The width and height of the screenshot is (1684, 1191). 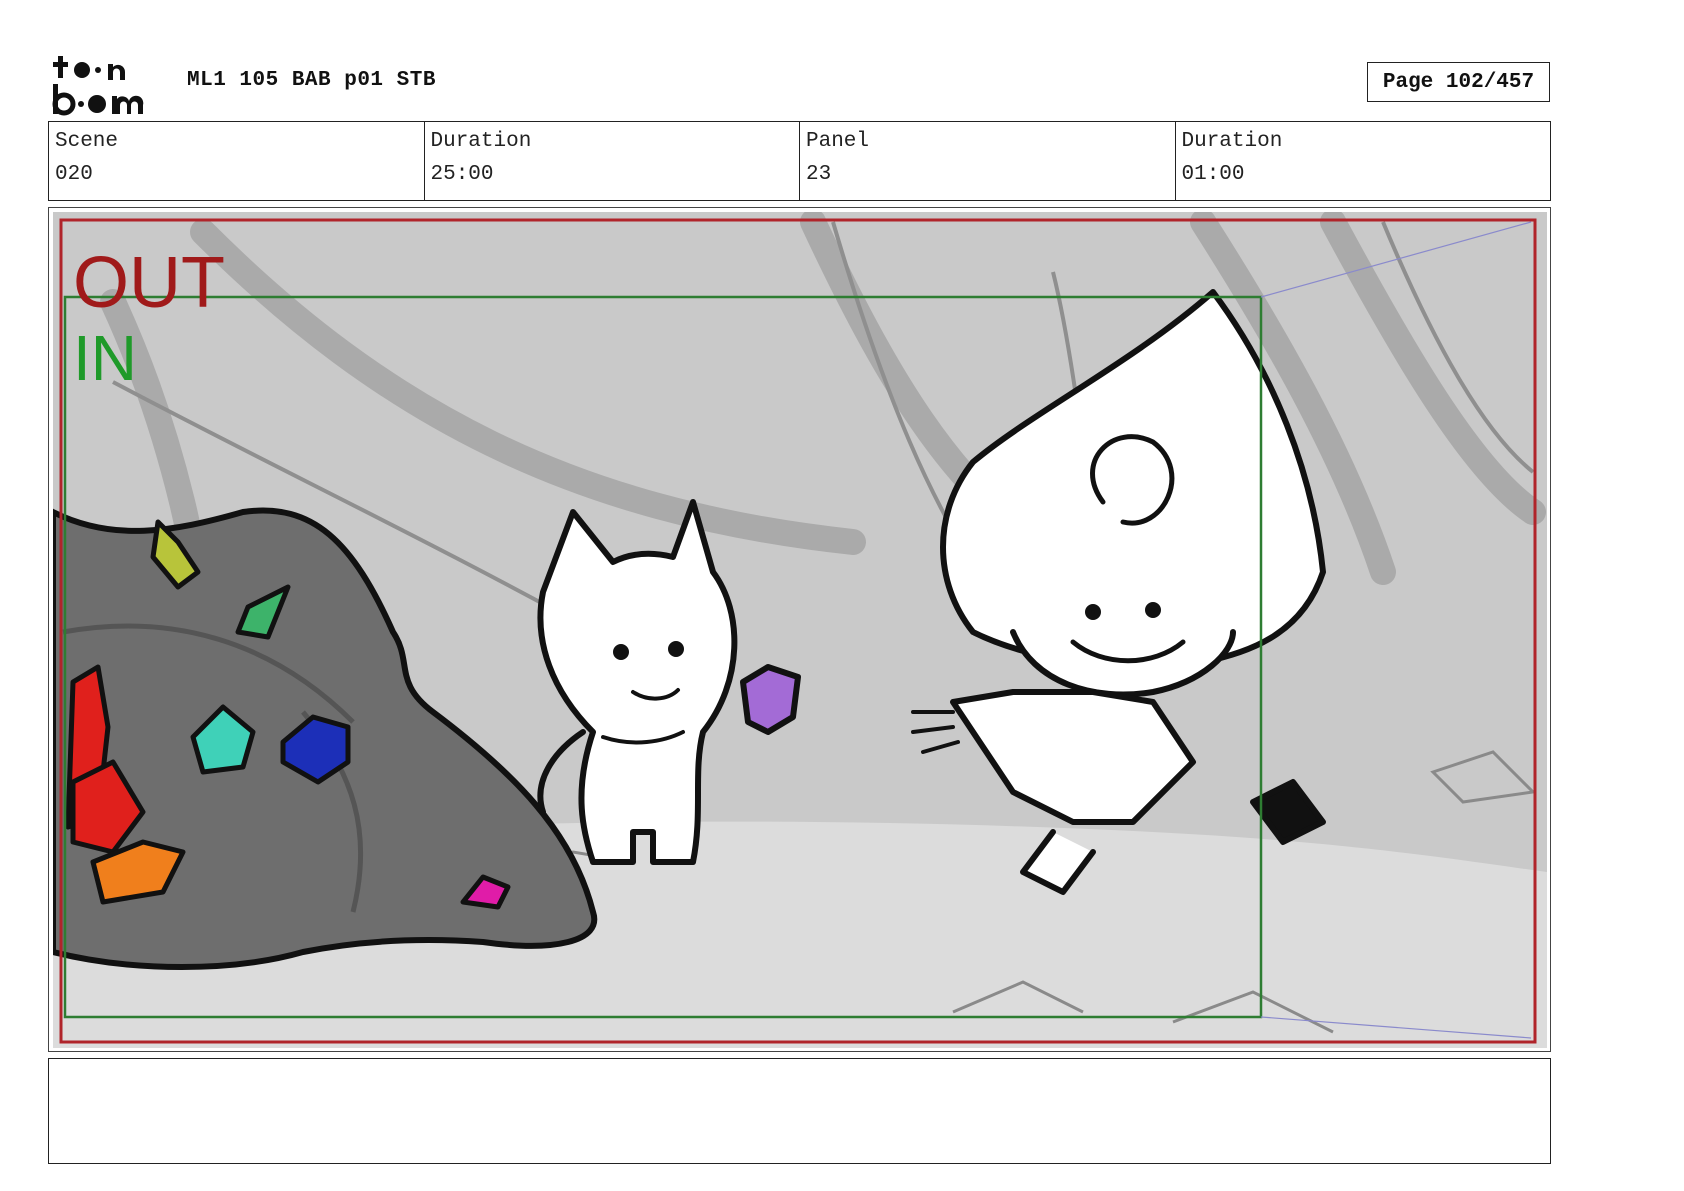 I want to click on panel-value: 23, so click(x=819, y=174).